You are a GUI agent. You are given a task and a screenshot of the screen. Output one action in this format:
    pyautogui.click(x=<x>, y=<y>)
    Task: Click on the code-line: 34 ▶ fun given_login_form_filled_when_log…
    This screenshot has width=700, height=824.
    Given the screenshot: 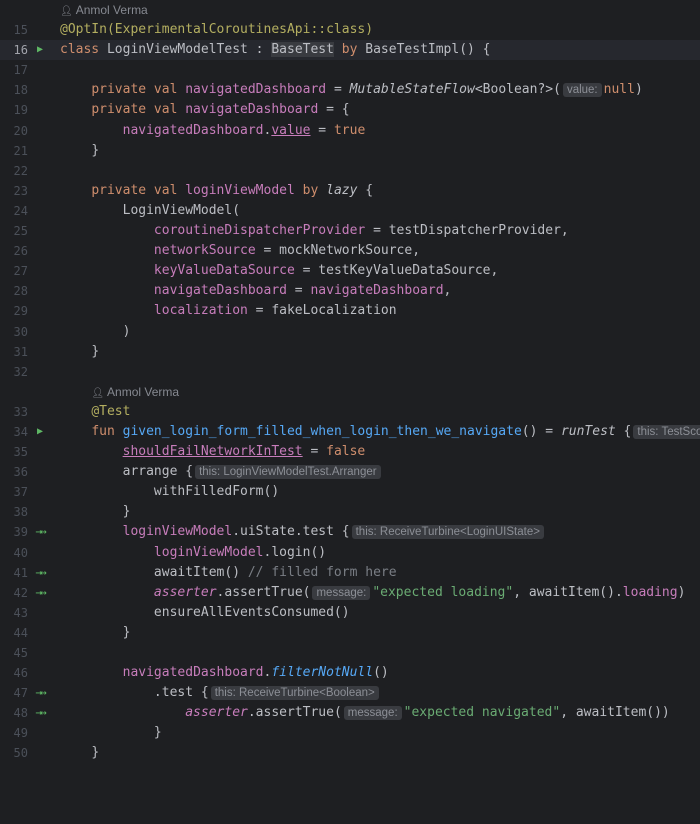 What is the action you would take?
    pyautogui.click(x=350, y=432)
    